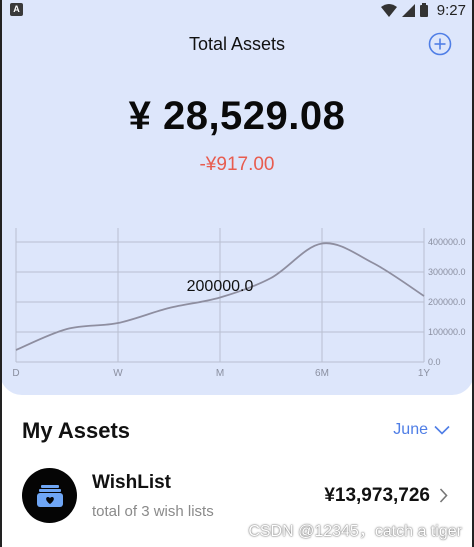 Image resolution: width=474 pixels, height=547 pixels. I want to click on x-tick-label: 6M, so click(322, 373).